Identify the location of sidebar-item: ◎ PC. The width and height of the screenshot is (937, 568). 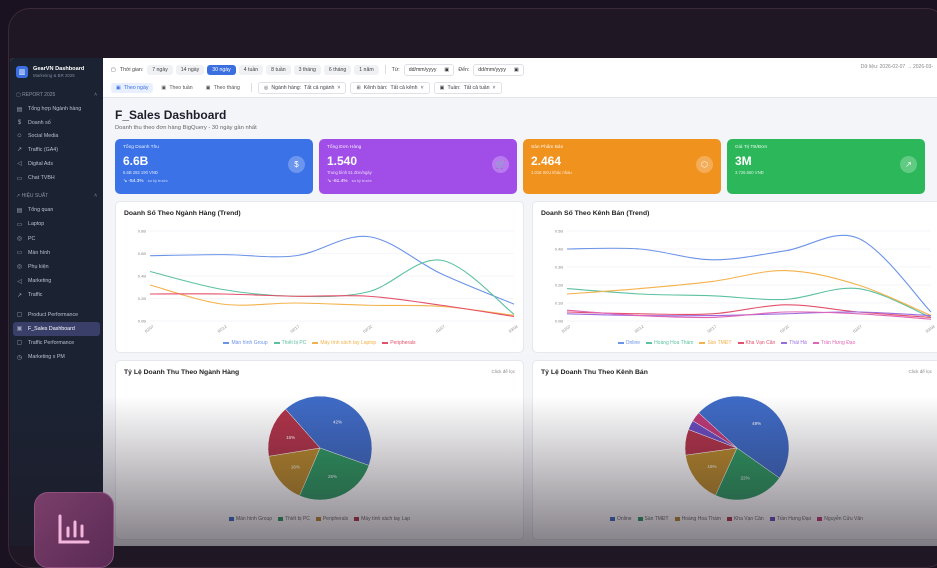
(56, 239).